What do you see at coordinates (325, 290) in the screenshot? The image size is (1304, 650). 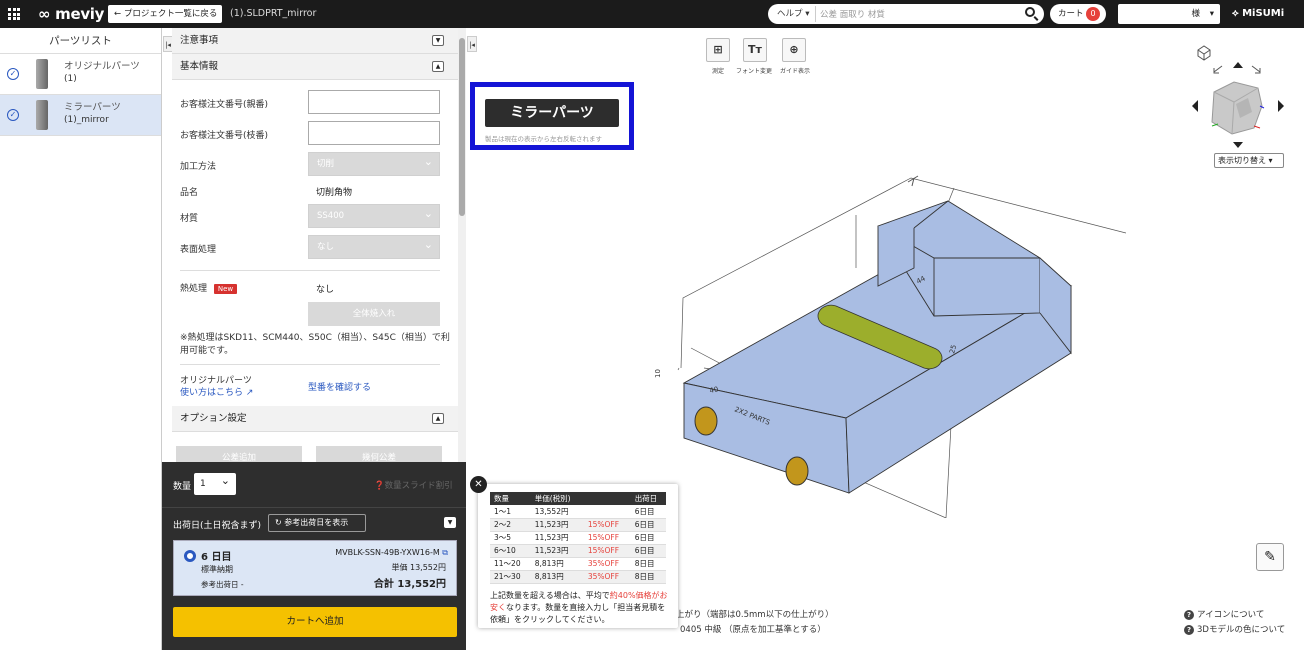 I see `heat-treatment-value: なし` at bounding box center [325, 290].